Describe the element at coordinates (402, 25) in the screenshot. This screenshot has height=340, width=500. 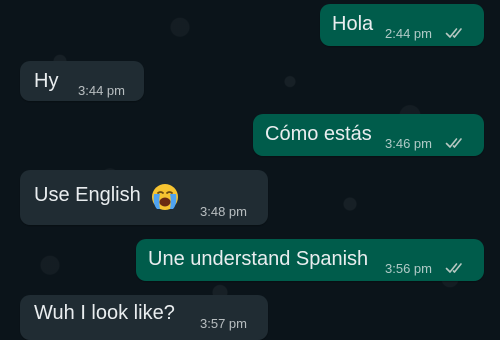
I see `outgoing-message: Hola 2:44 pm` at that location.